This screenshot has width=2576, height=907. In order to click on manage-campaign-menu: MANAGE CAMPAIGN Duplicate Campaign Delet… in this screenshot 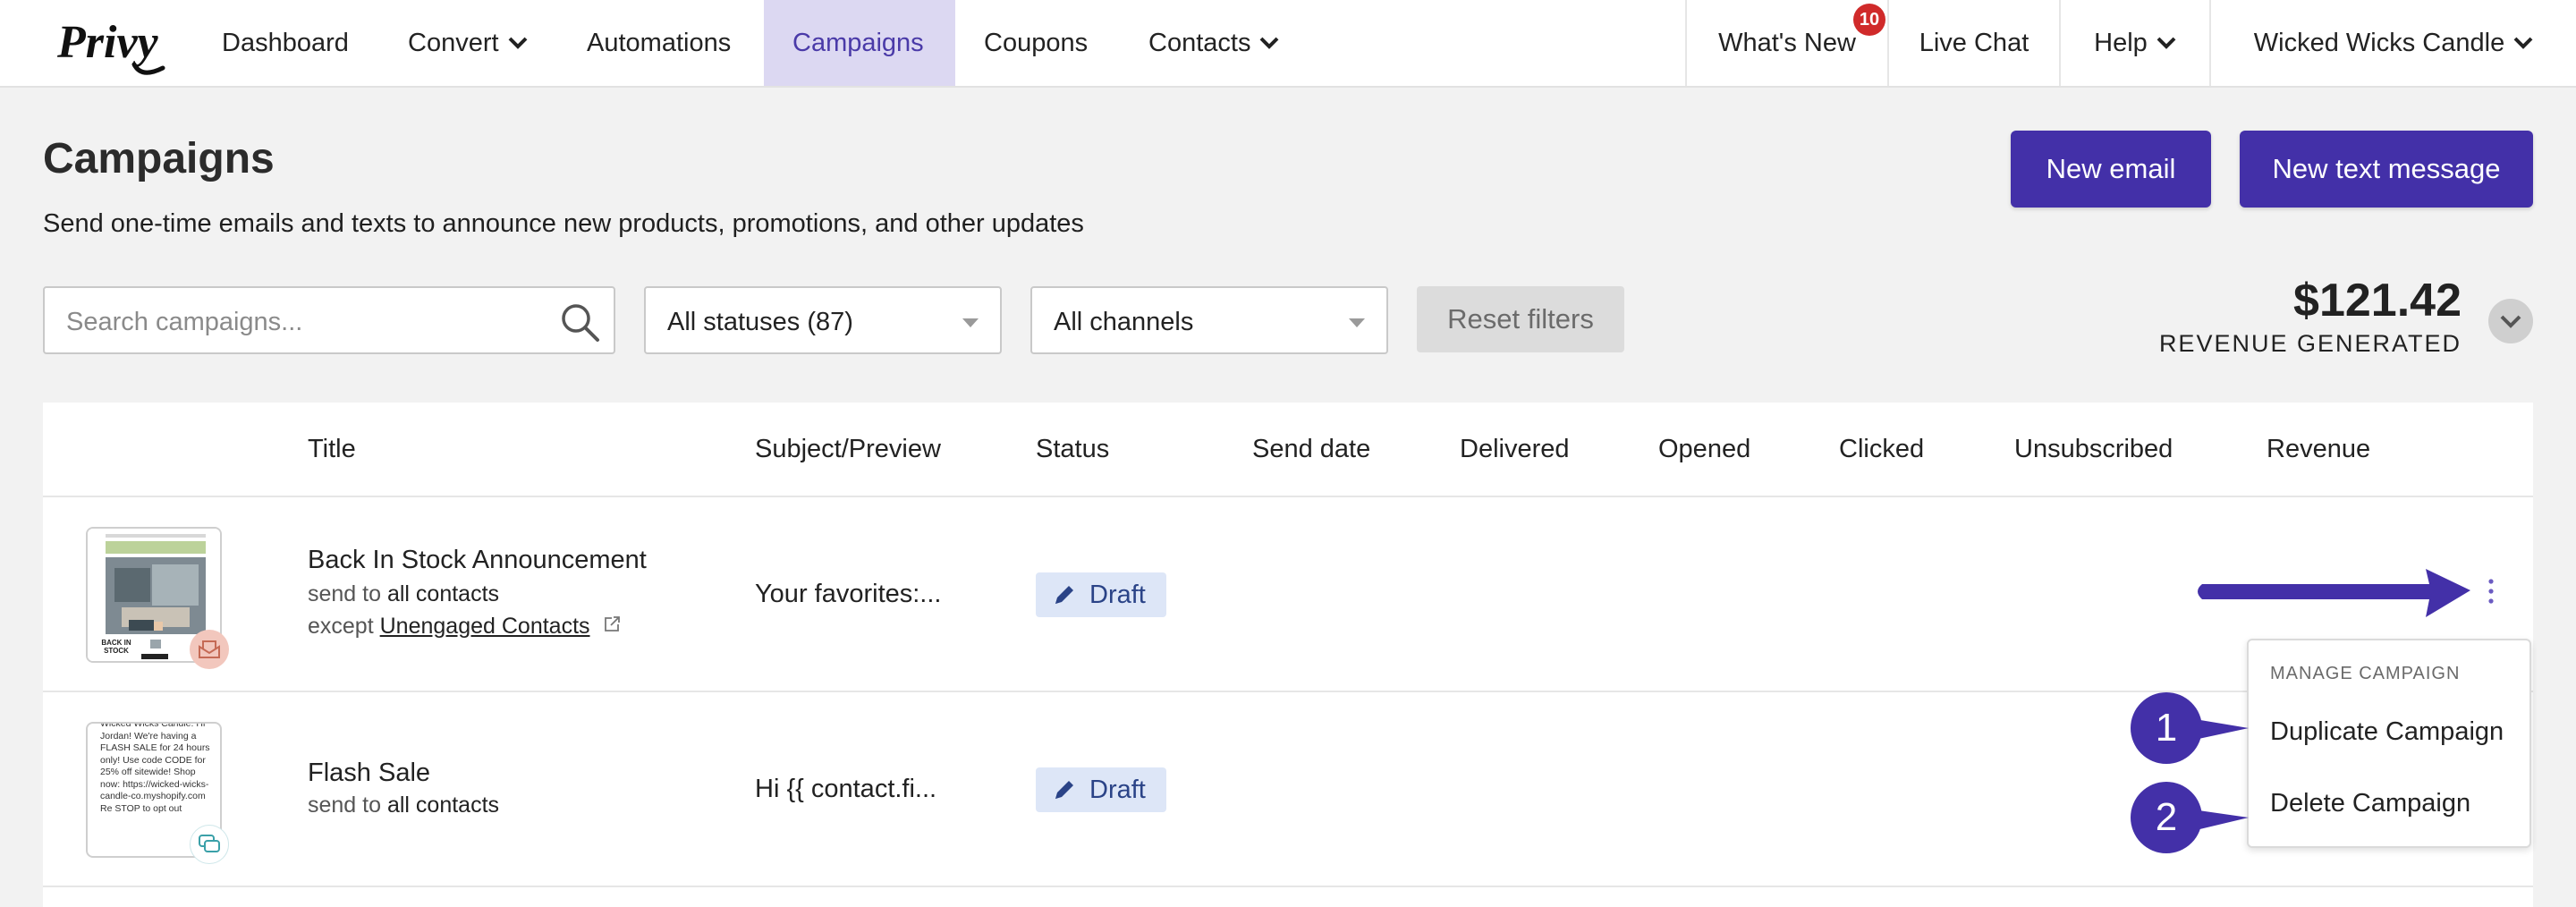, I will do `click(2389, 743)`.